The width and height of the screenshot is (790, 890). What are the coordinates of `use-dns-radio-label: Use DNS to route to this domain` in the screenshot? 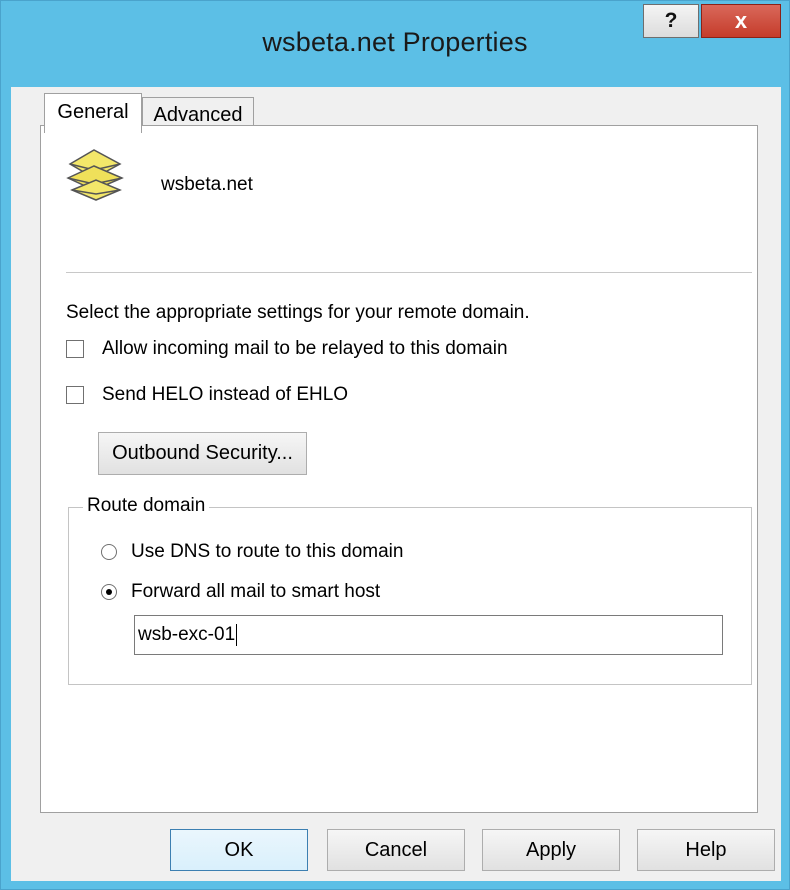 It's located at (267, 552).